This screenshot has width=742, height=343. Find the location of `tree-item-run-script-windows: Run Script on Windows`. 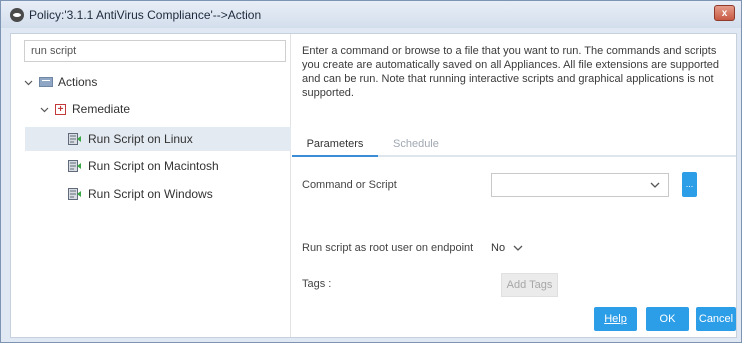

tree-item-run-script-windows: Run Script on Windows is located at coordinates (140, 194).